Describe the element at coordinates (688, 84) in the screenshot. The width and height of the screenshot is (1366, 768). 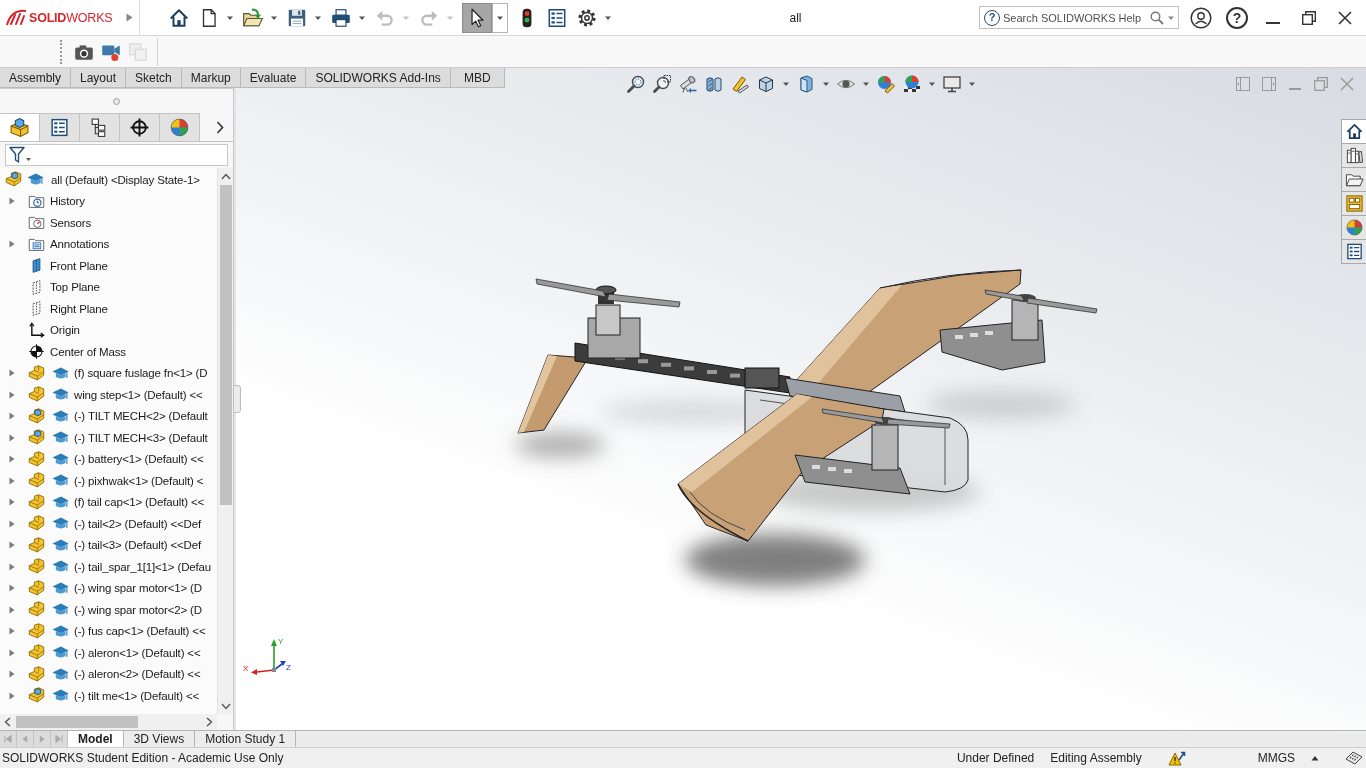
I see `telescope-arrow-icon` at that location.